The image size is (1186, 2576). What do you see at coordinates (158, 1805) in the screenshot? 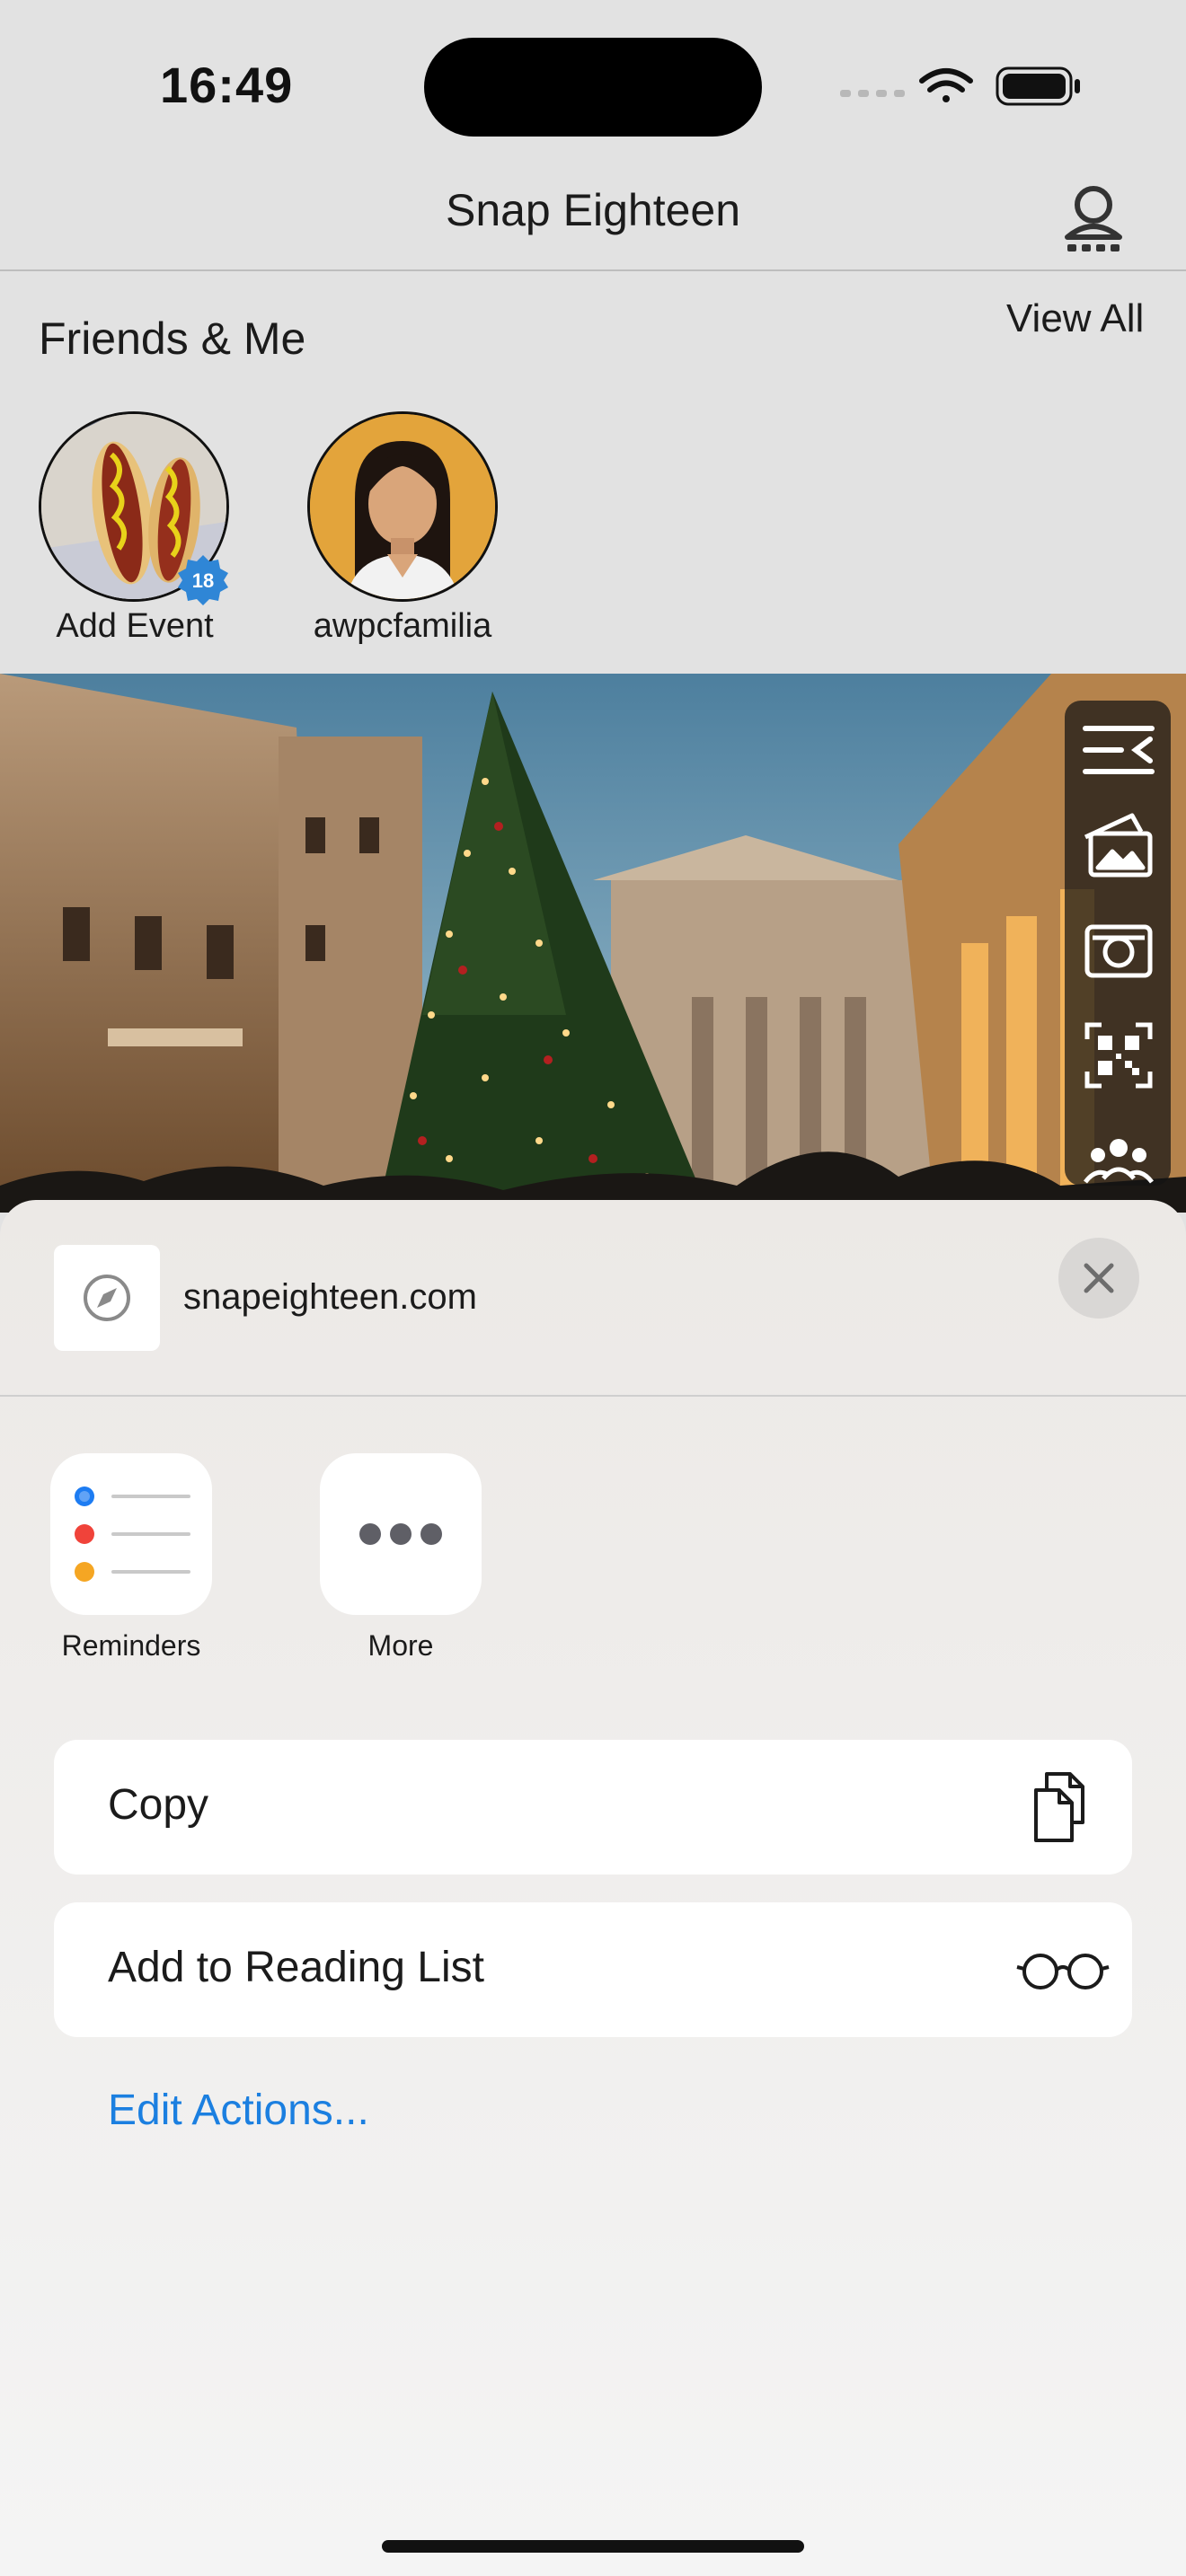
I see `copy-action-label: Copy` at bounding box center [158, 1805].